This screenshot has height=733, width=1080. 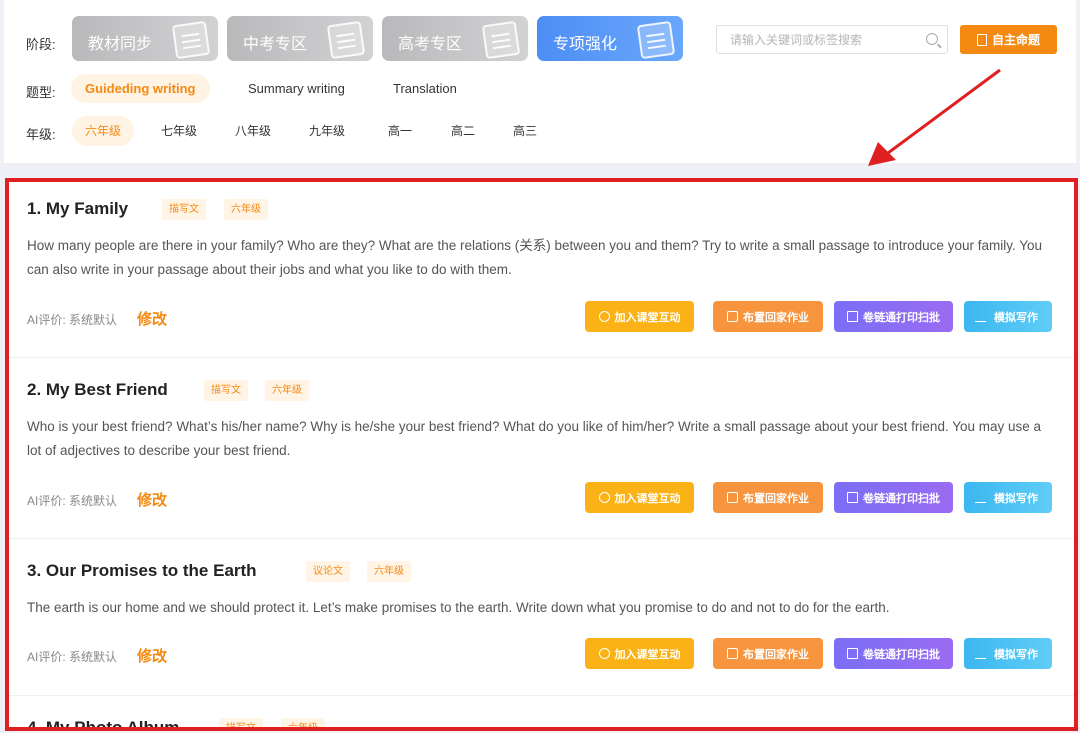 What do you see at coordinates (463, 131) in the screenshot?
I see `grade-senior-2: 高二` at bounding box center [463, 131].